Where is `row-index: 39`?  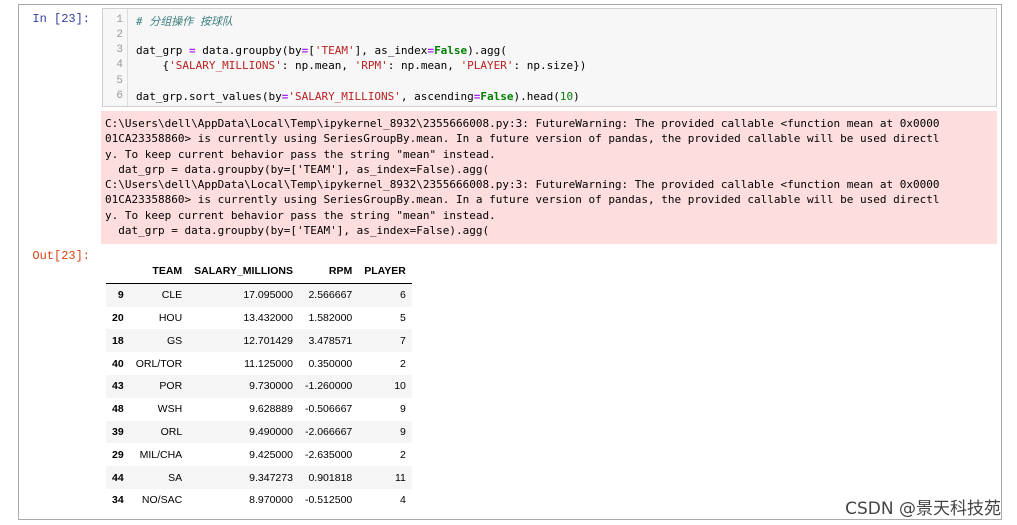
row-index: 39 is located at coordinates (118, 431).